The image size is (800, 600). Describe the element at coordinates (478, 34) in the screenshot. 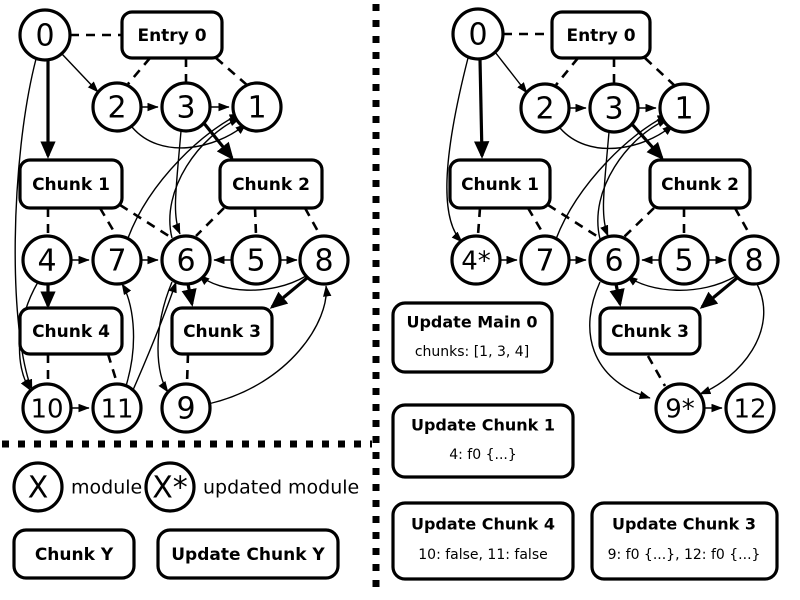

I see `r-node-0: 0` at that location.